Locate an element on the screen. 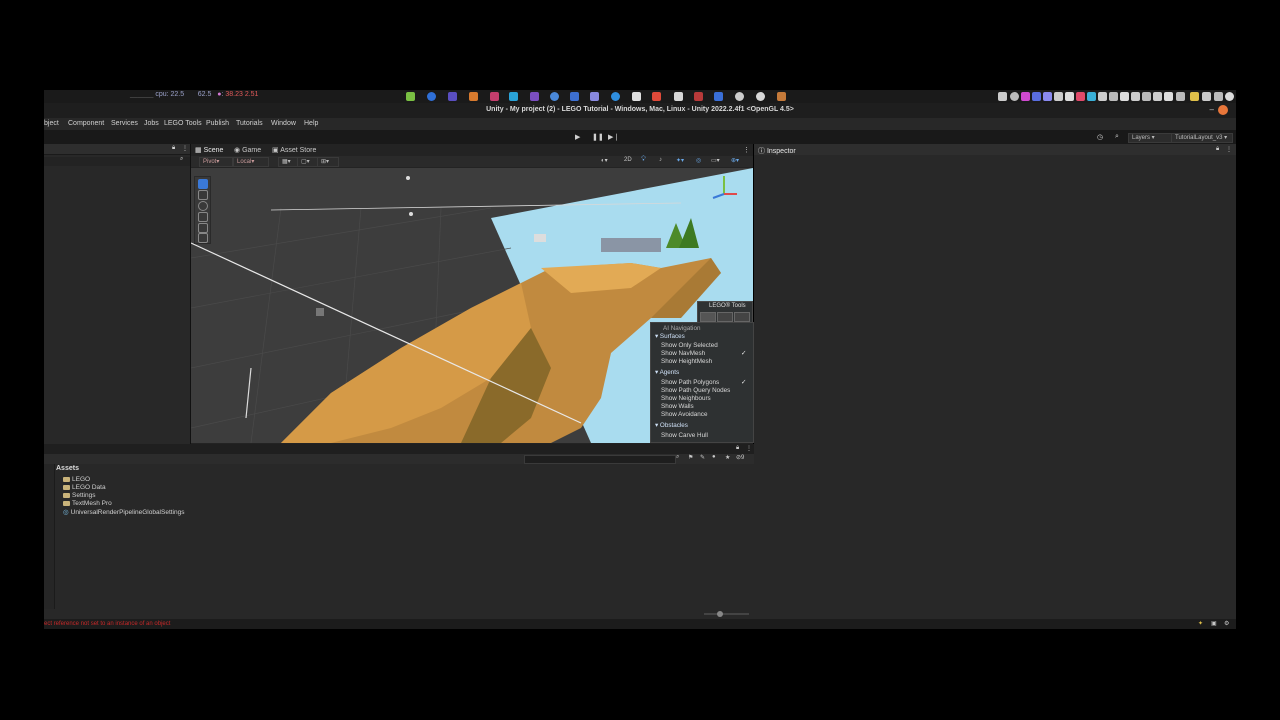 The image size is (1280, 720). history-icon: ◷ is located at coordinates (1100, 137).